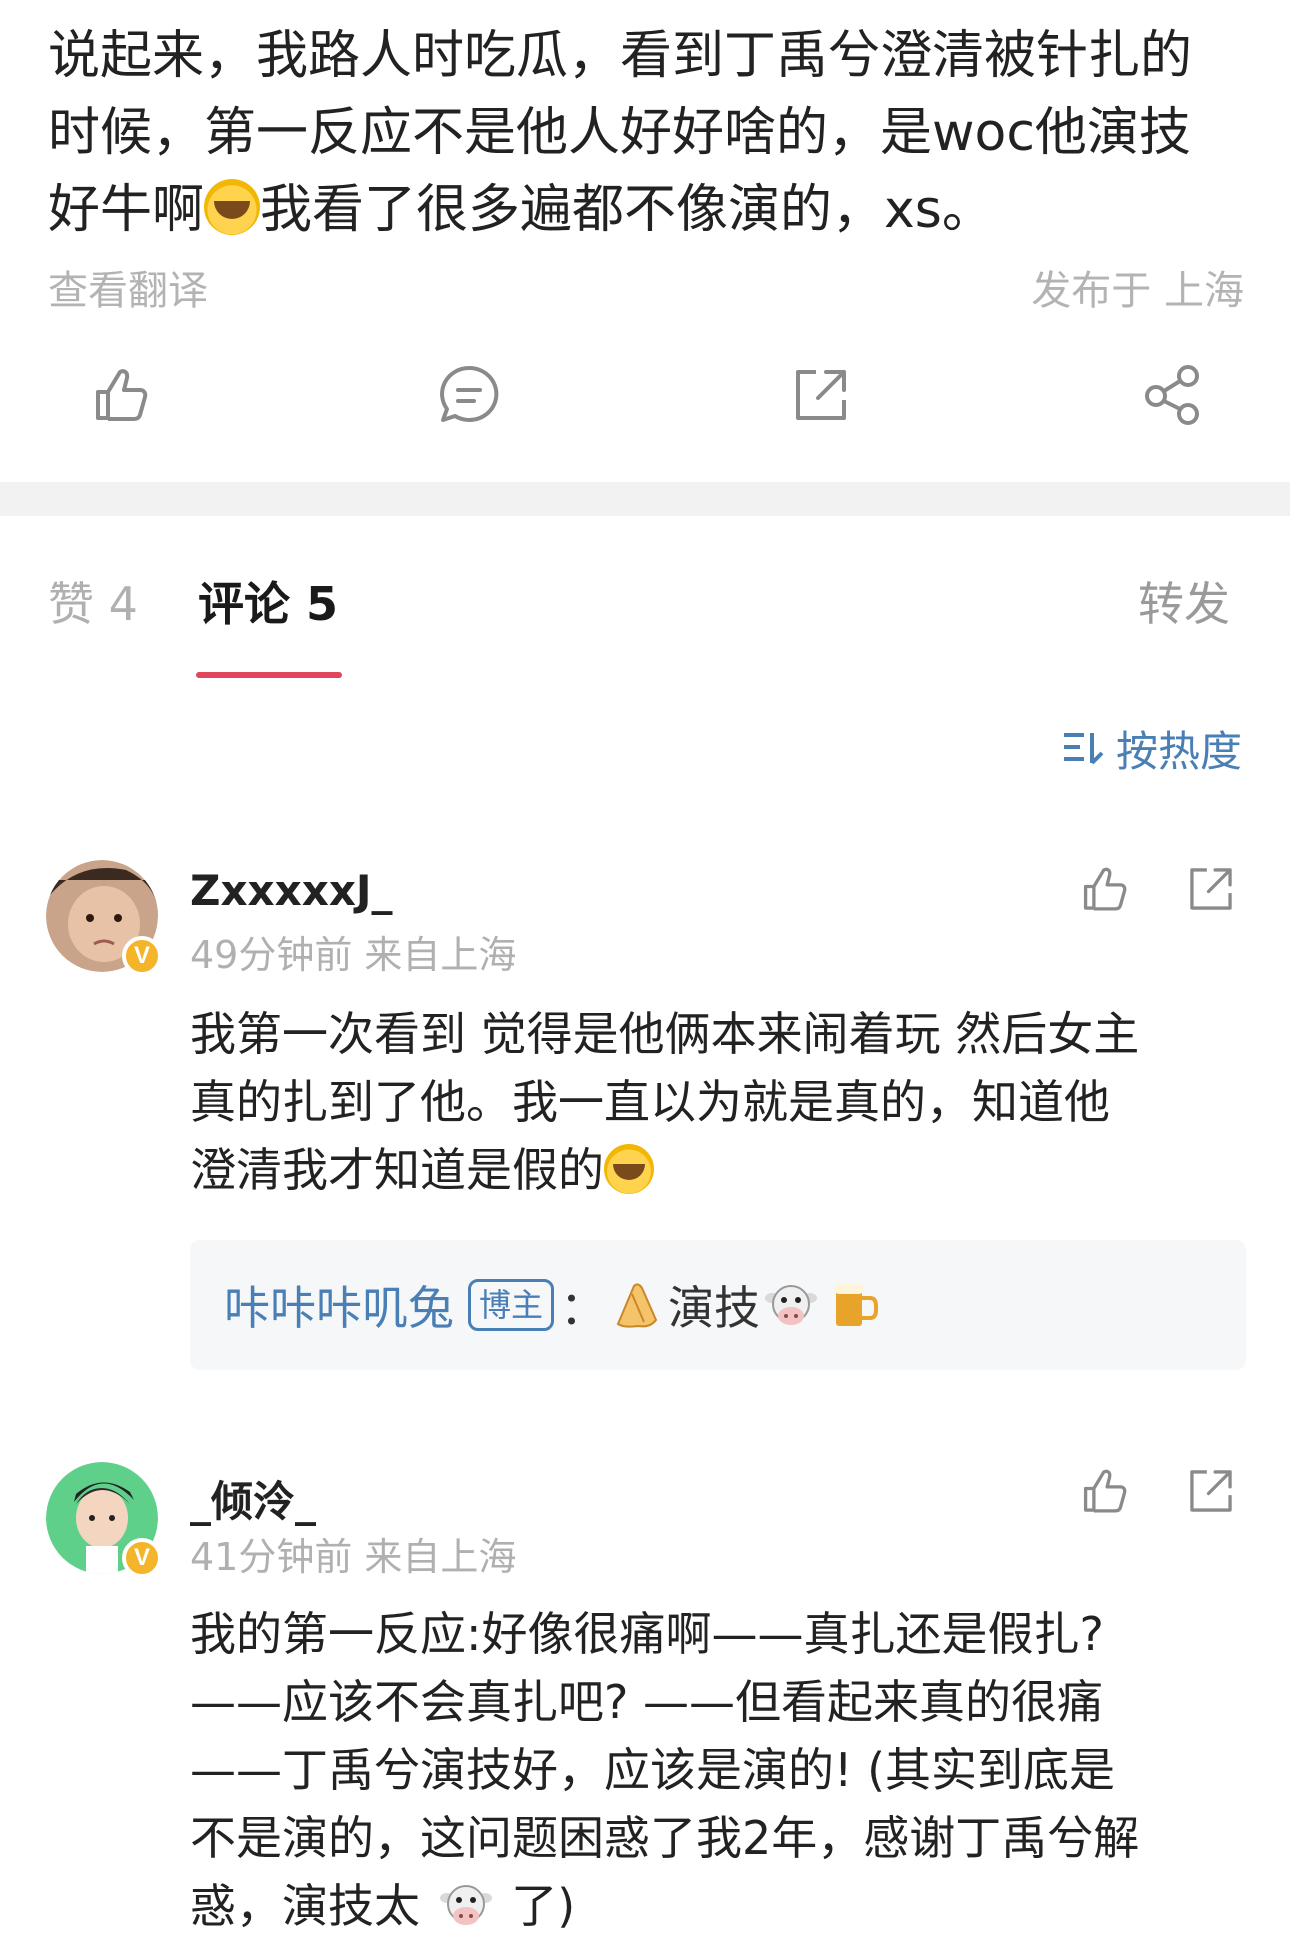 The image size is (1290, 1945). What do you see at coordinates (718, 1305) in the screenshot?
I see `reply-preview: 咔咔咔叽兔 博主 ： 演技` at bounding box center [718, 1305].